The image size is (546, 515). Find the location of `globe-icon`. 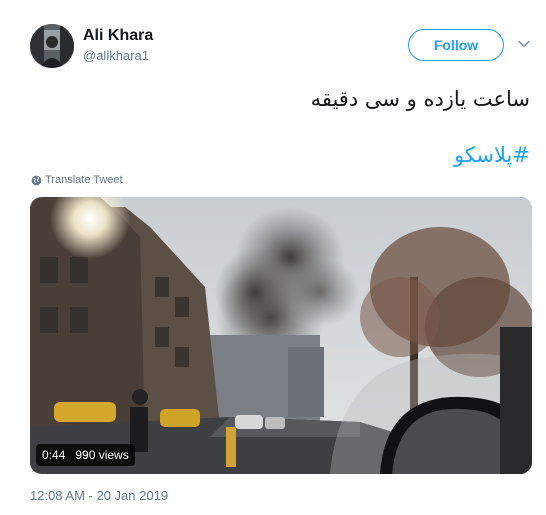

globe-icon is located at coordinates (36, 180).